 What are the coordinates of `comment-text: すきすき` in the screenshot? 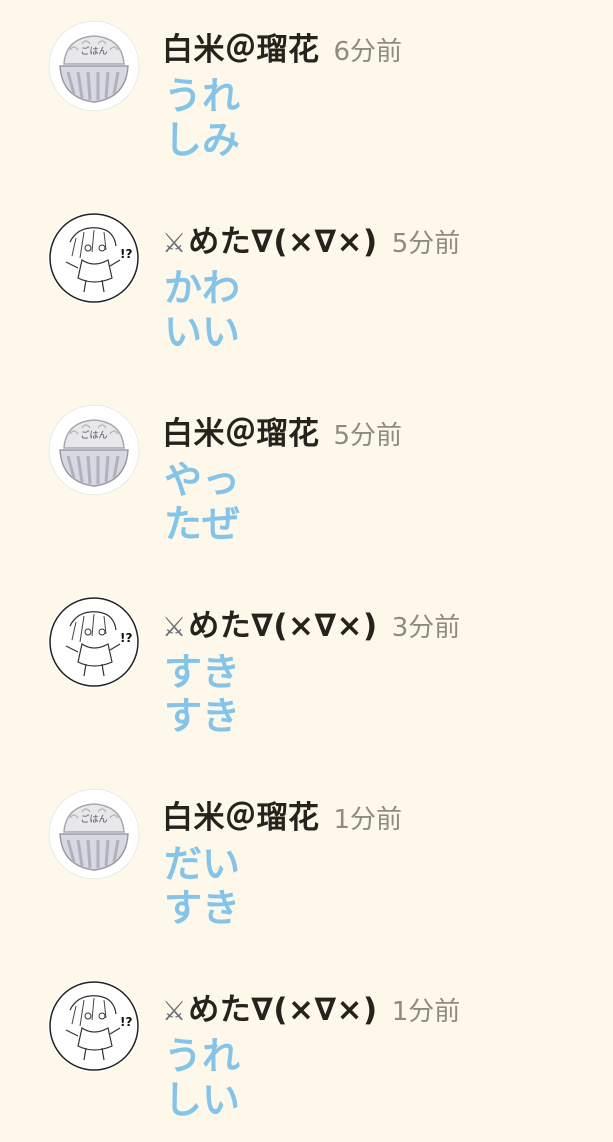 It's located at (202, 694).